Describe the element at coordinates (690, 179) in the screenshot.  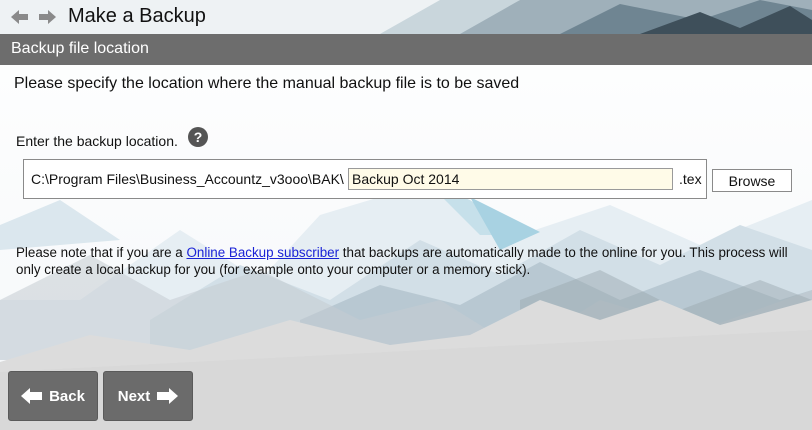
I see `file-extension-label: .tex` at that location.